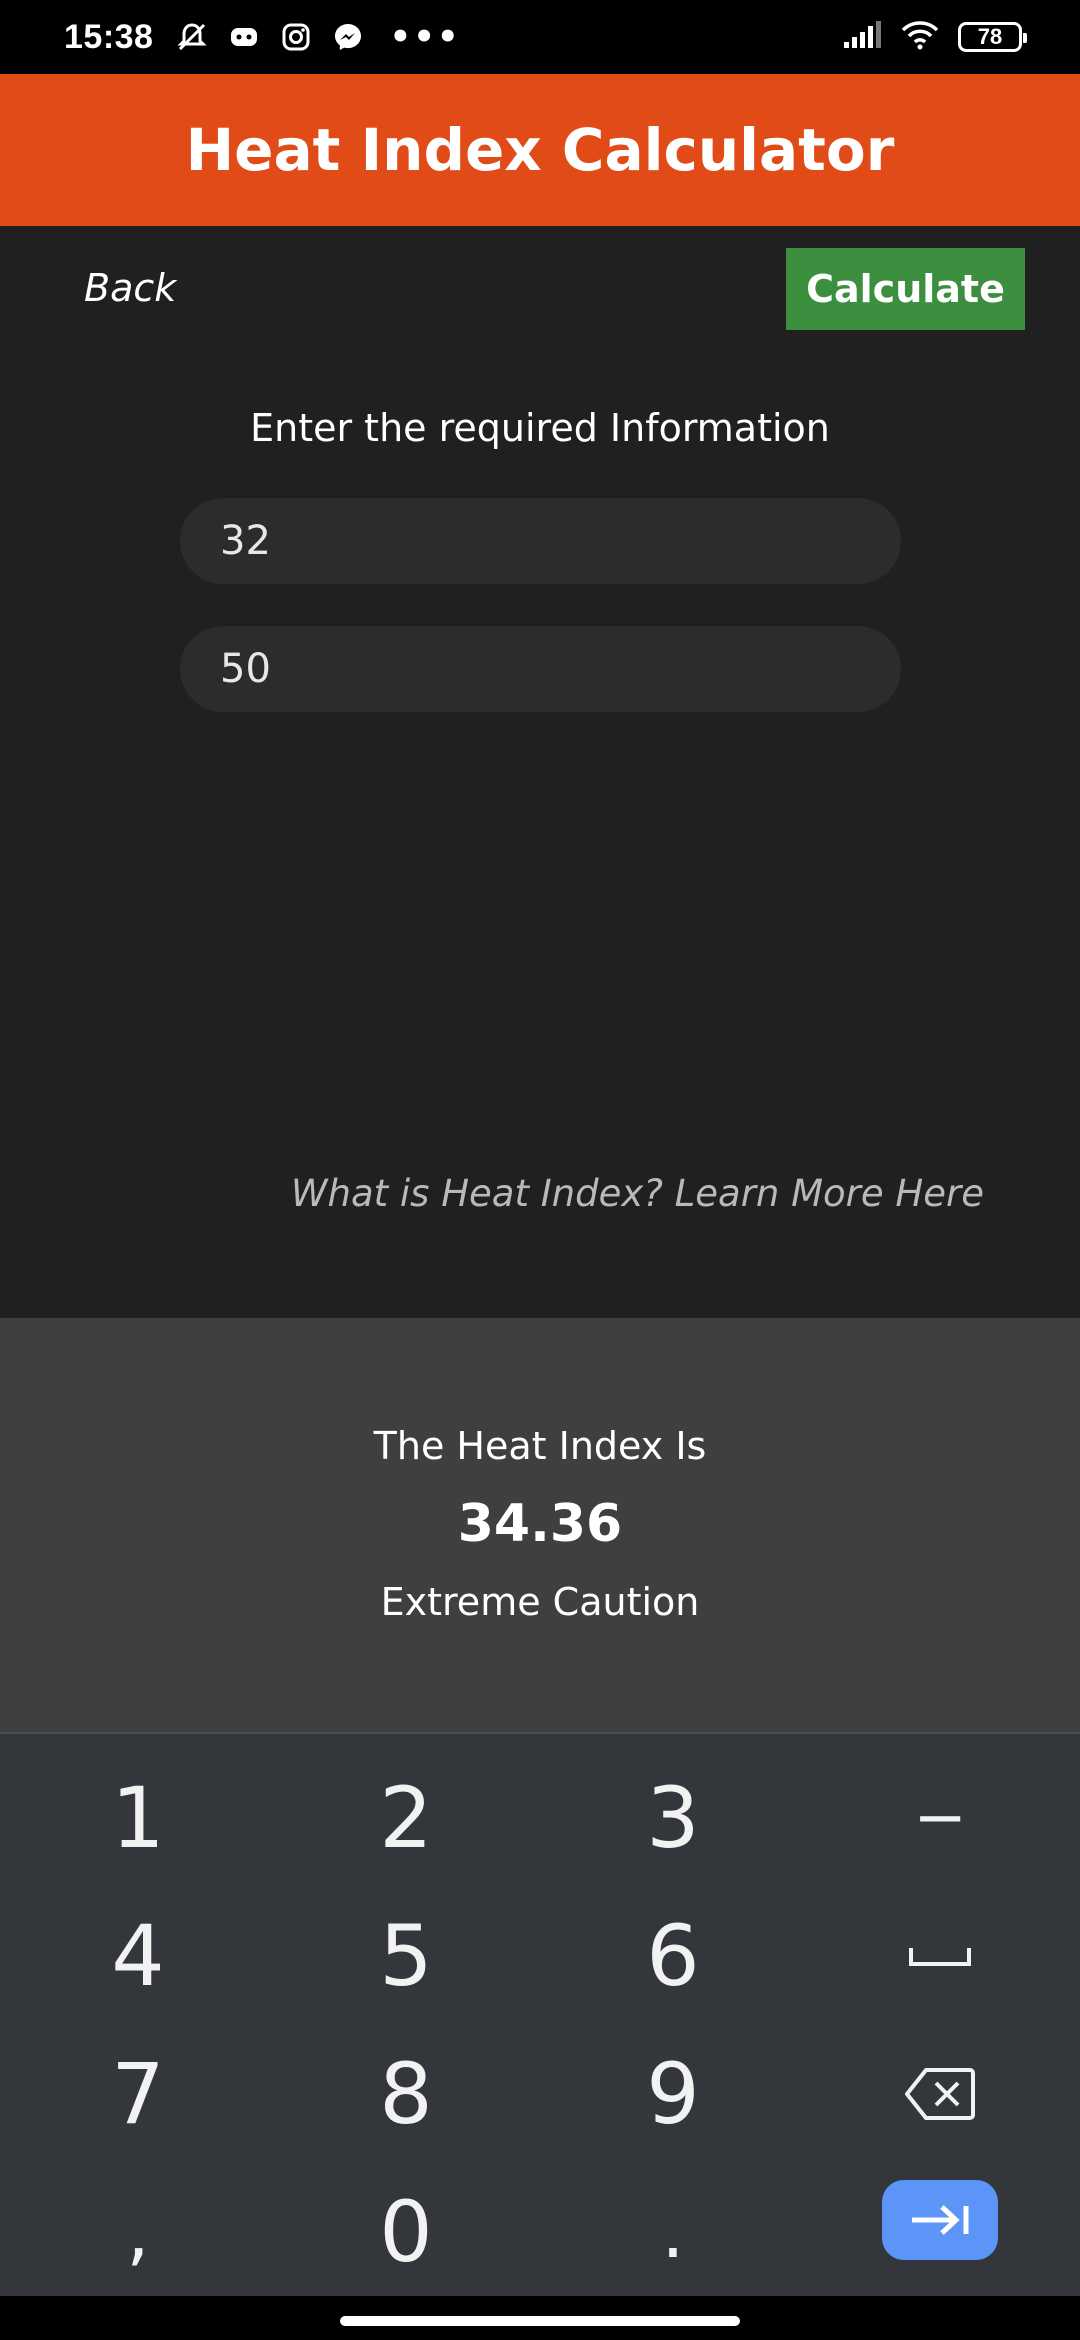 The width and height of the screenshot is (1080, 2340). What do you see at coordinates (192, 37) in the screenshot?
I see `mute-bell-icon` at bounding box center [192, 37].